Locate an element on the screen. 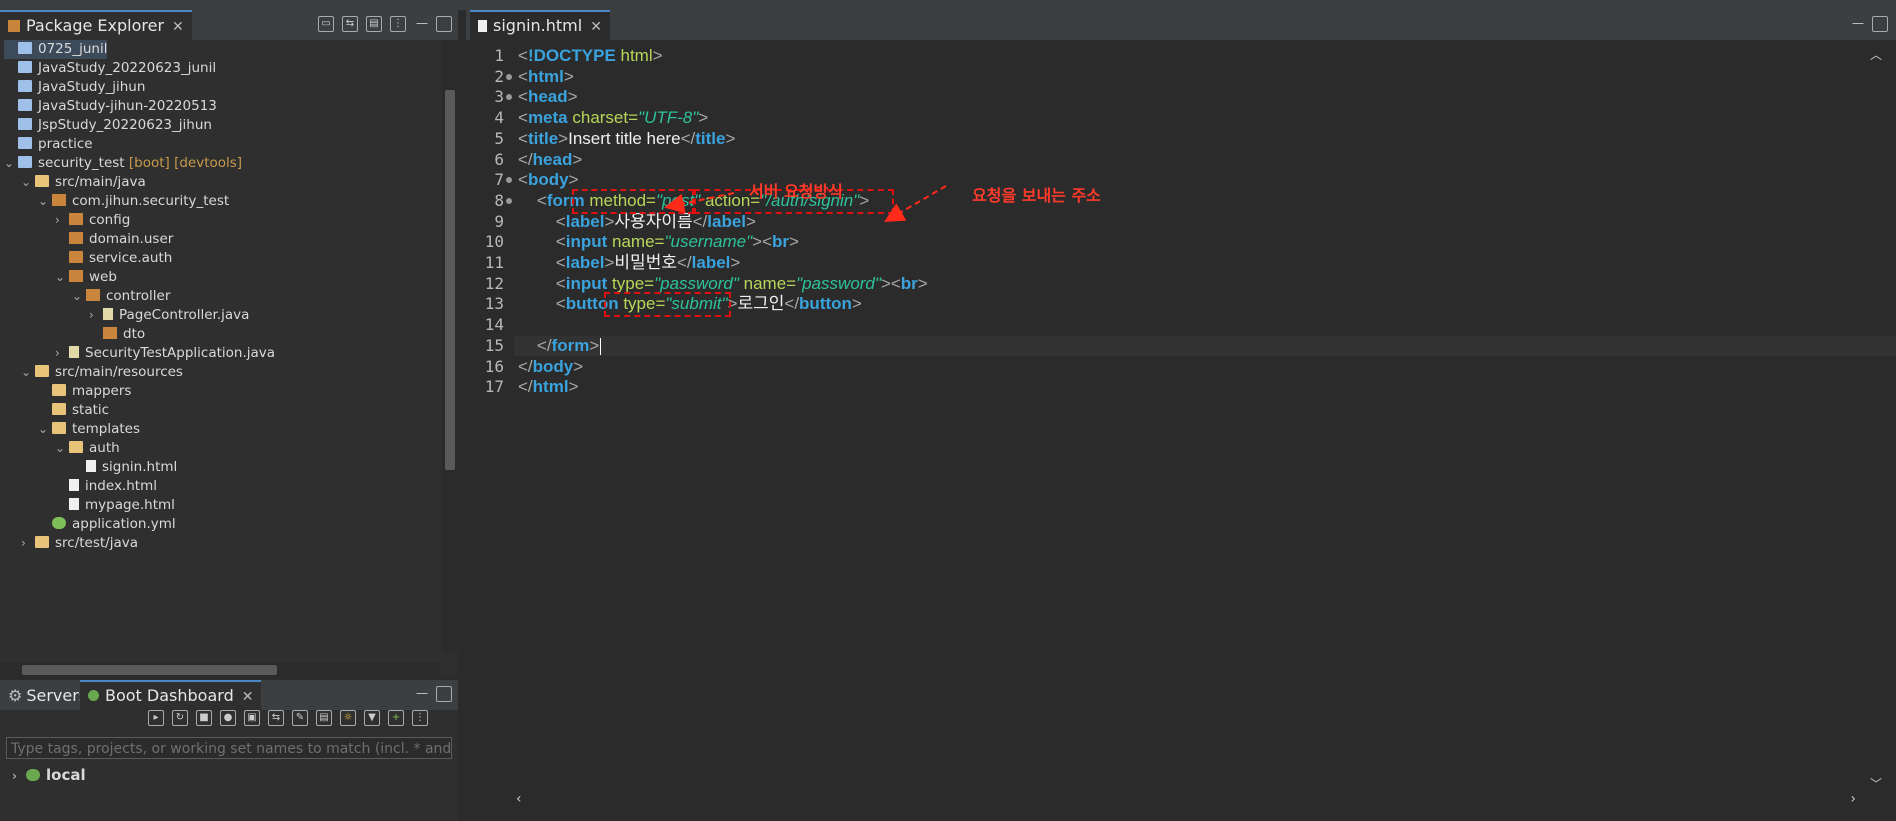 The height and width of the screenshot is (821, 1896). tree-item-label: web is located at coordinates (103, 277).